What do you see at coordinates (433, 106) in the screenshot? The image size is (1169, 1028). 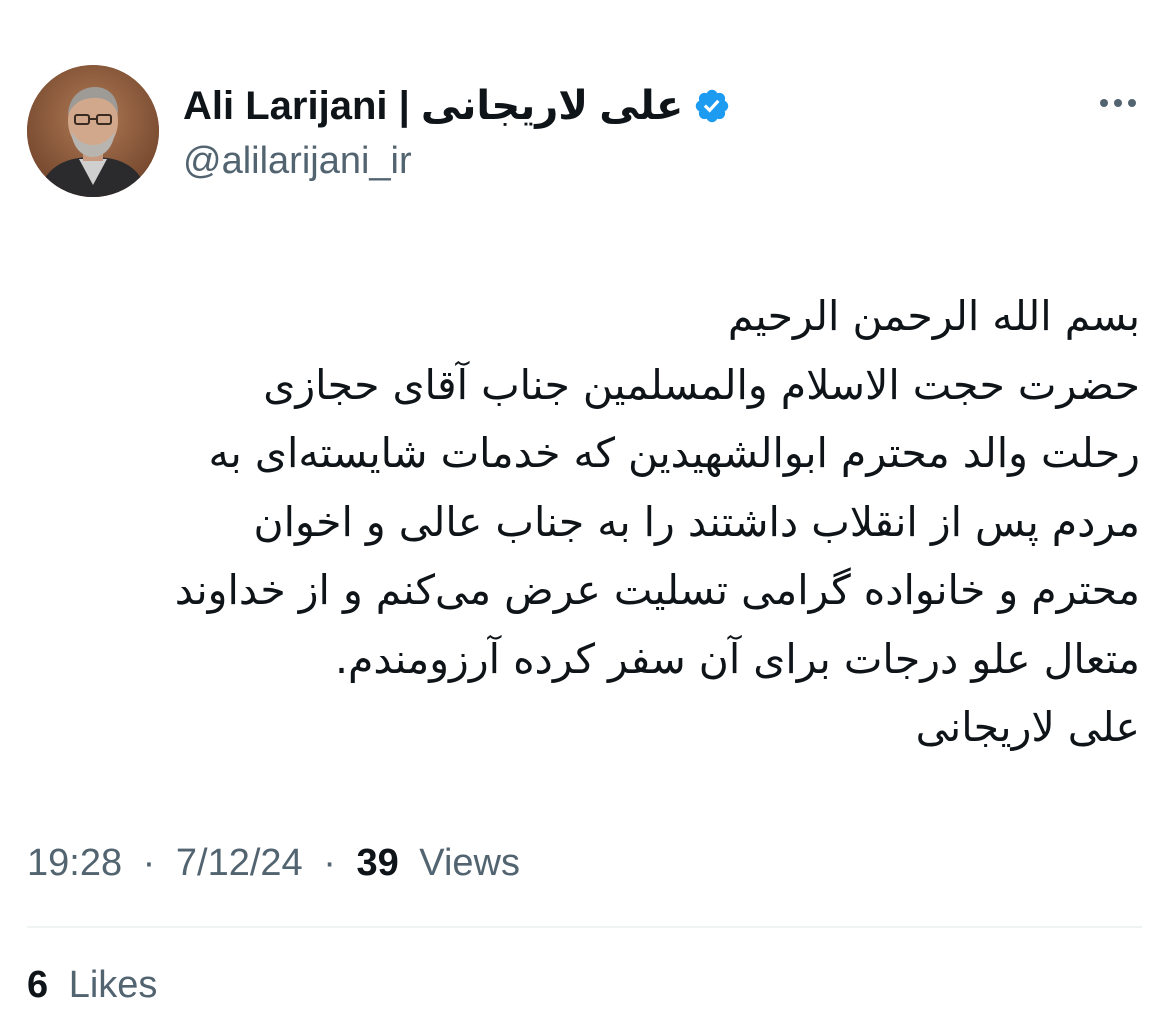 I see `display-name: Ali Larijani | علی لاریجانی` at bounding box center [433, 106].